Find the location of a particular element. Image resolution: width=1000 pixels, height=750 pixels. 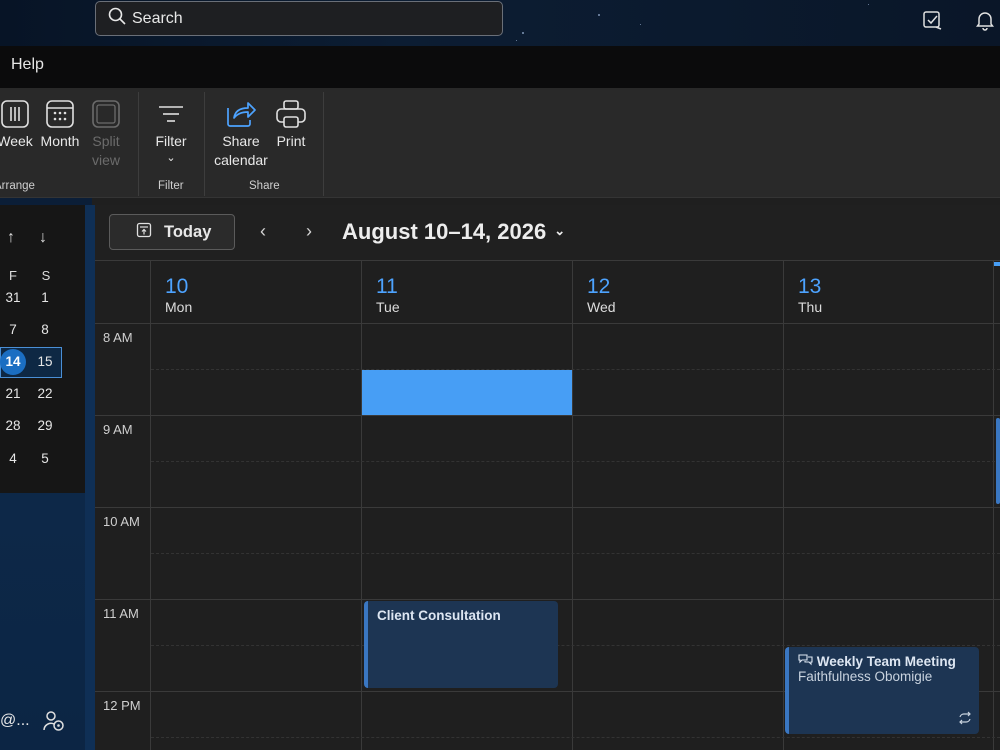

time-gutter-divider is located at coordinates (150, 505).